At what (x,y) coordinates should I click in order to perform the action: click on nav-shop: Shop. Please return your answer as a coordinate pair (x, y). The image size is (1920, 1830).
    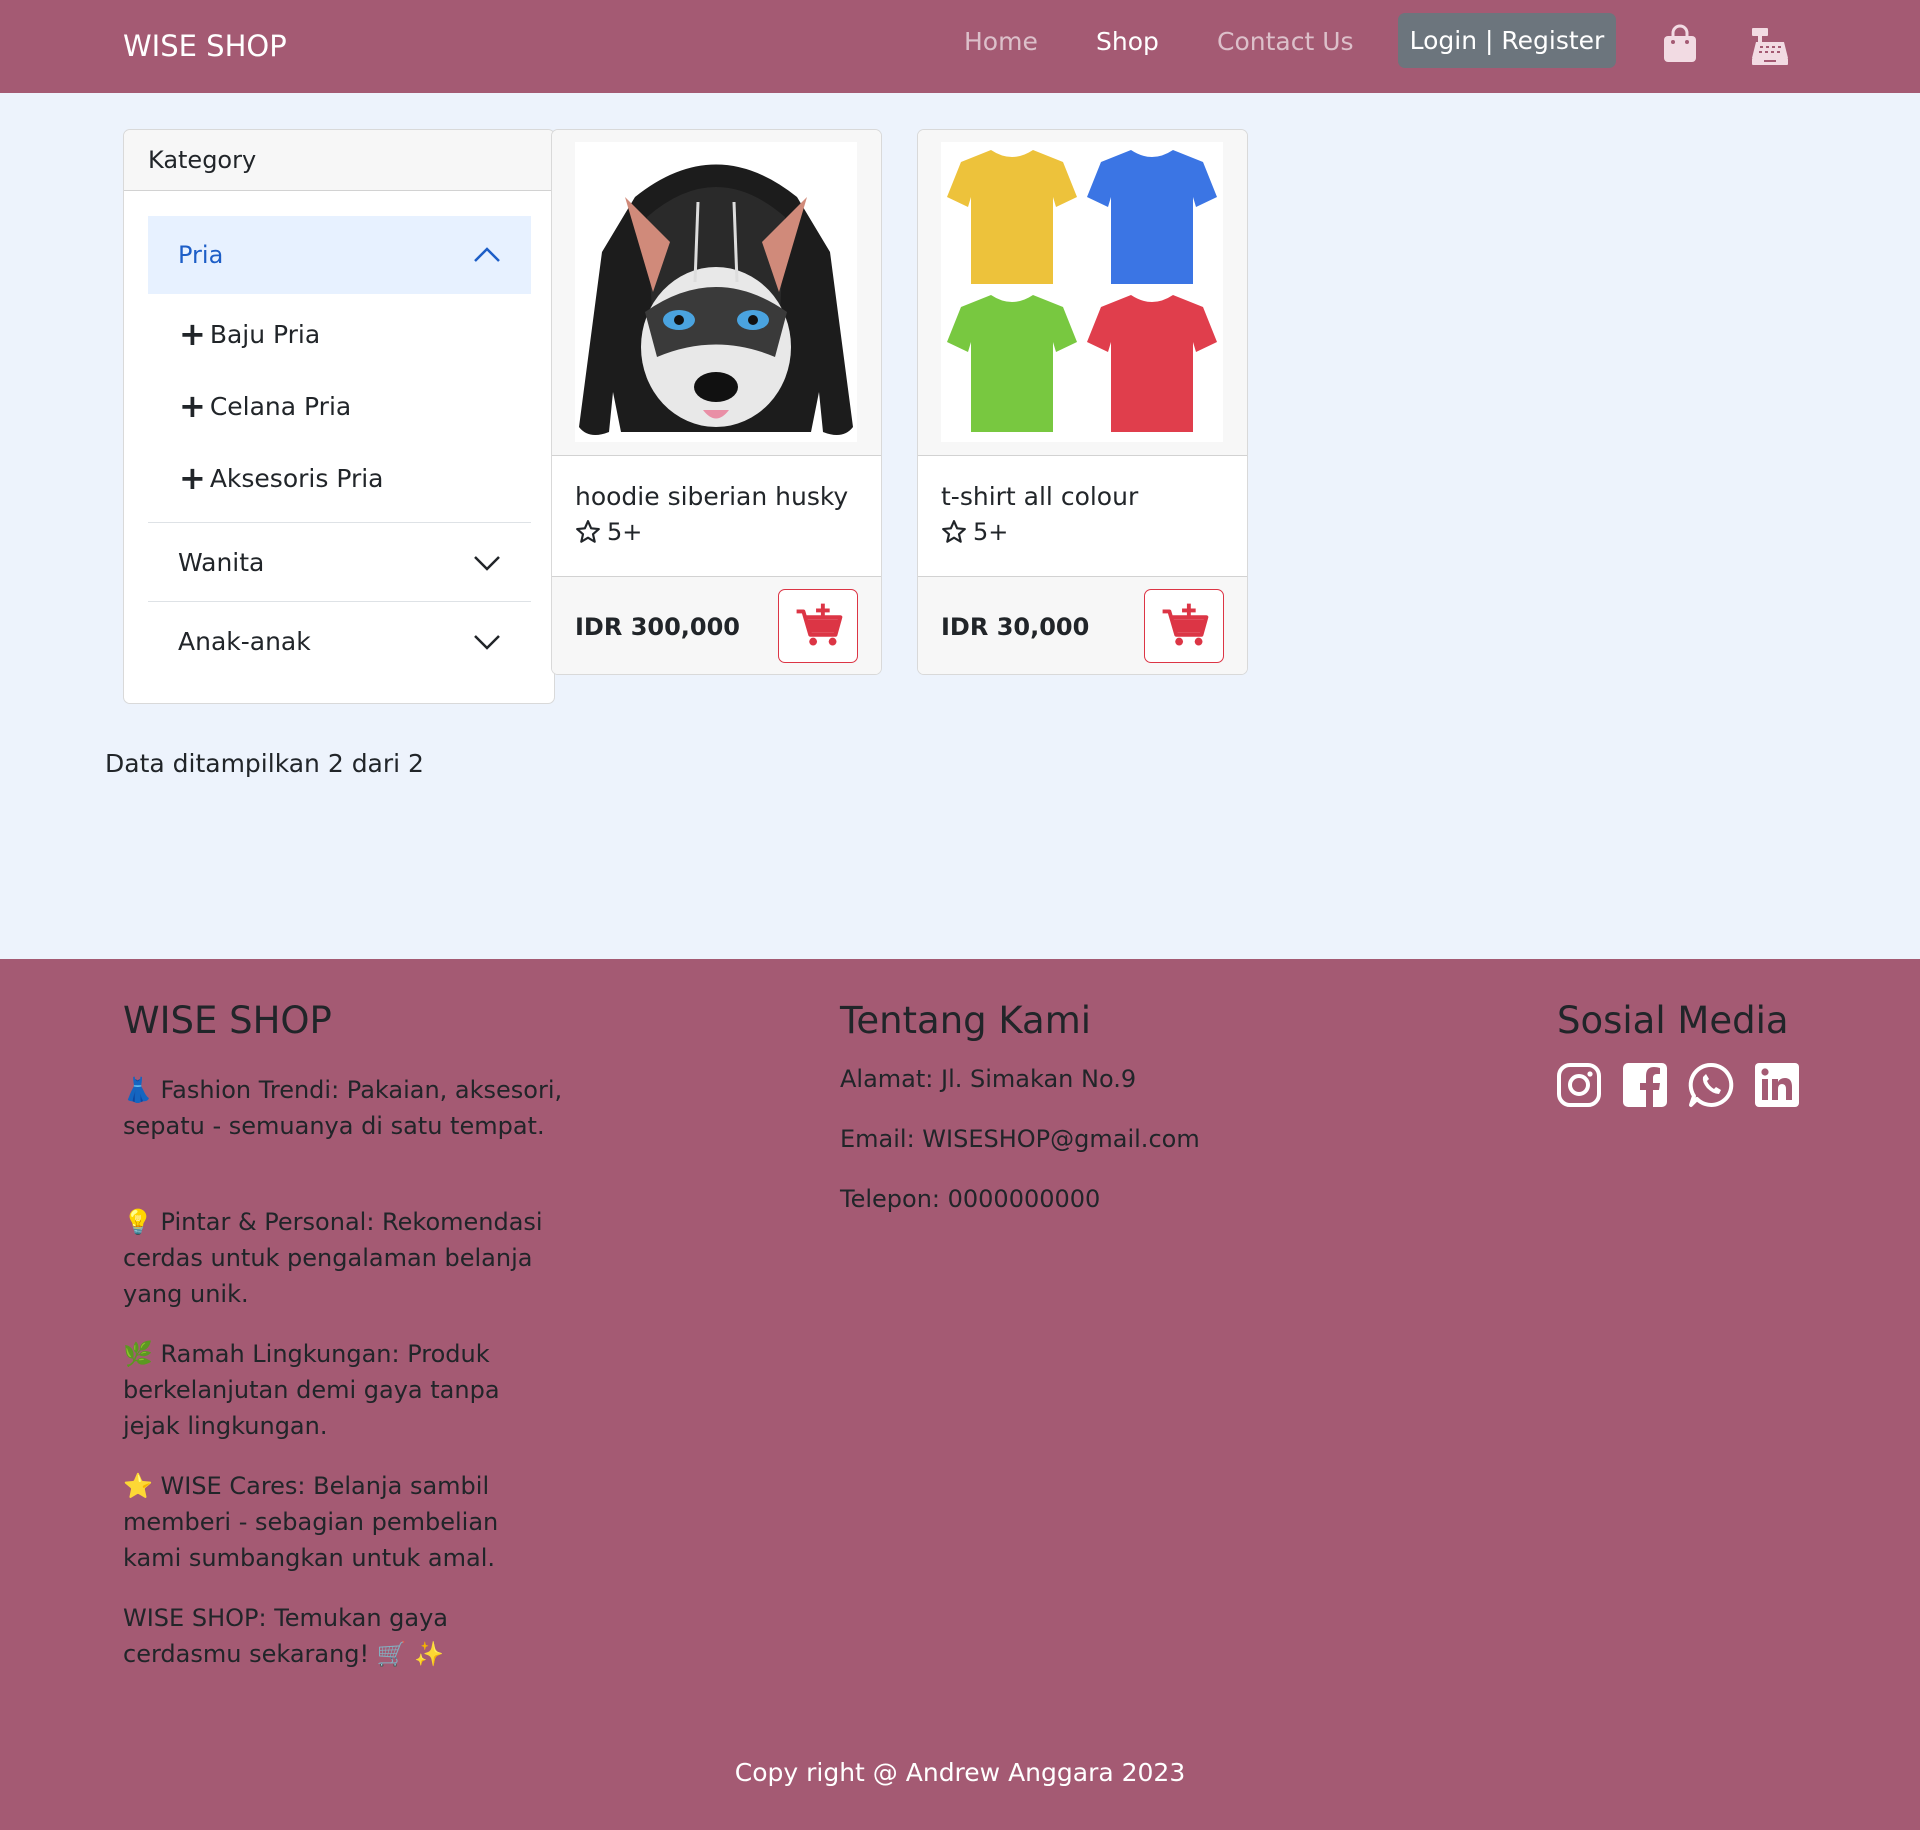
    Looking at the image, I should click on (1127, 42).